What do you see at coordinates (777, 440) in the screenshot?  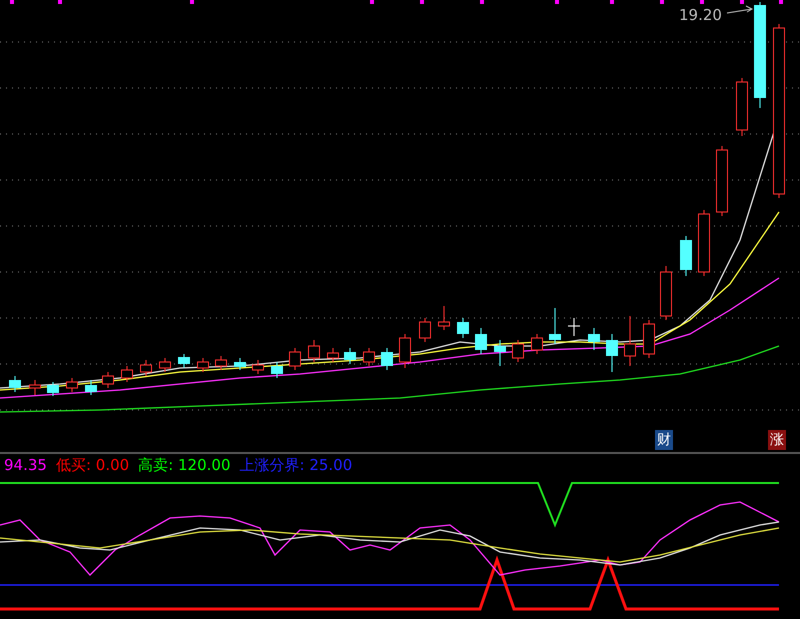 I see `indicator-tag: 涨` at bounding box center [777, 440].